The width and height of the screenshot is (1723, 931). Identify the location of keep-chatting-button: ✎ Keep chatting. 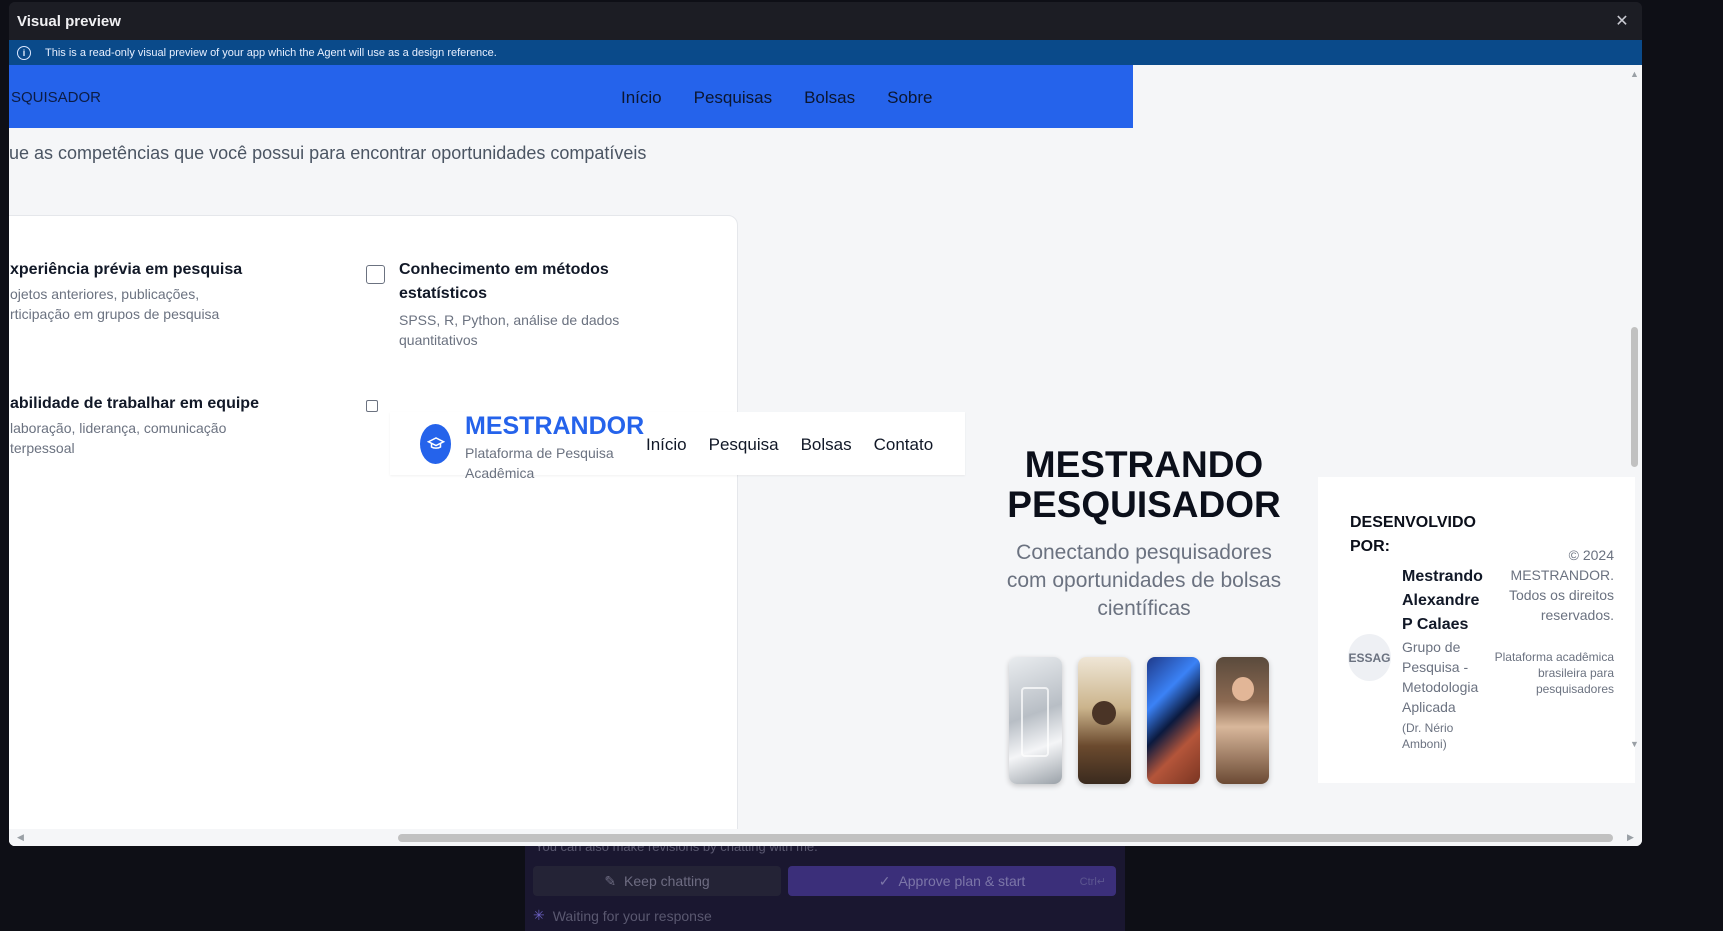
(657, 881).